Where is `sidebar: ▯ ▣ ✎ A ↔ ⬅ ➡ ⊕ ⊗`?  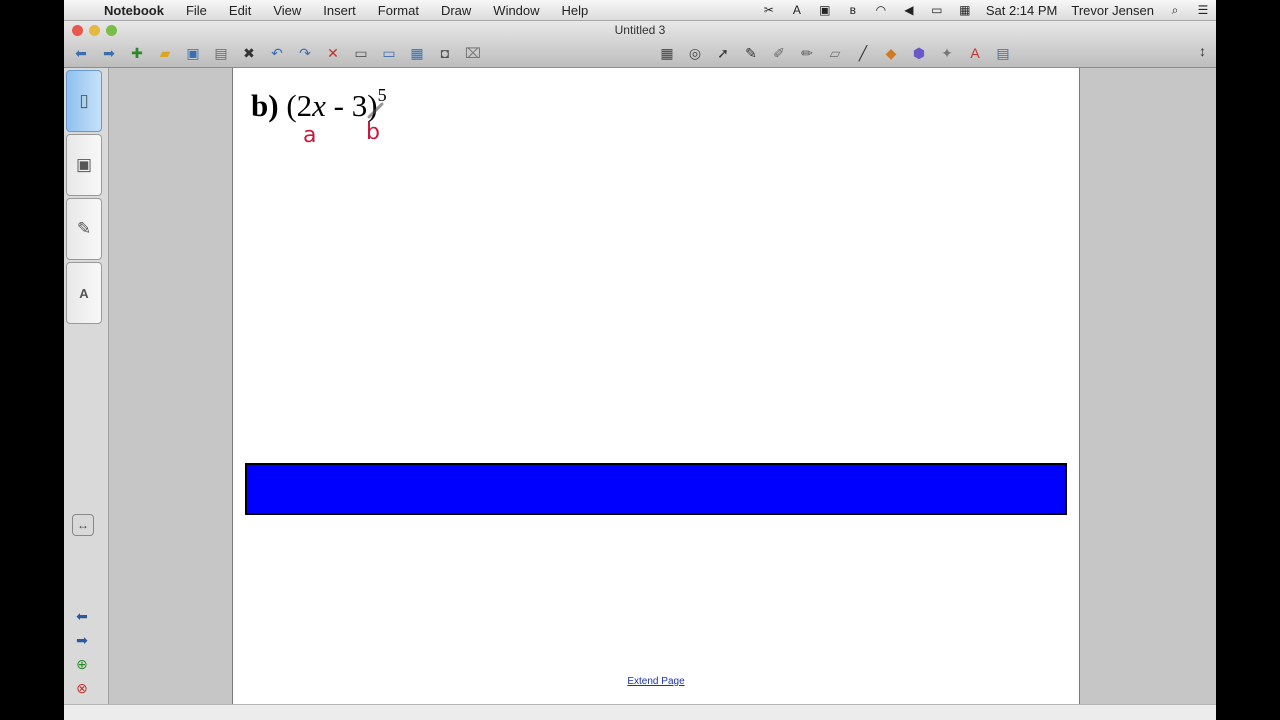 sidebar: ▯ ▣ ✎ A ↔ ⬅ ➡ ⊕ ⊗ is located at coordinates (86, 388).